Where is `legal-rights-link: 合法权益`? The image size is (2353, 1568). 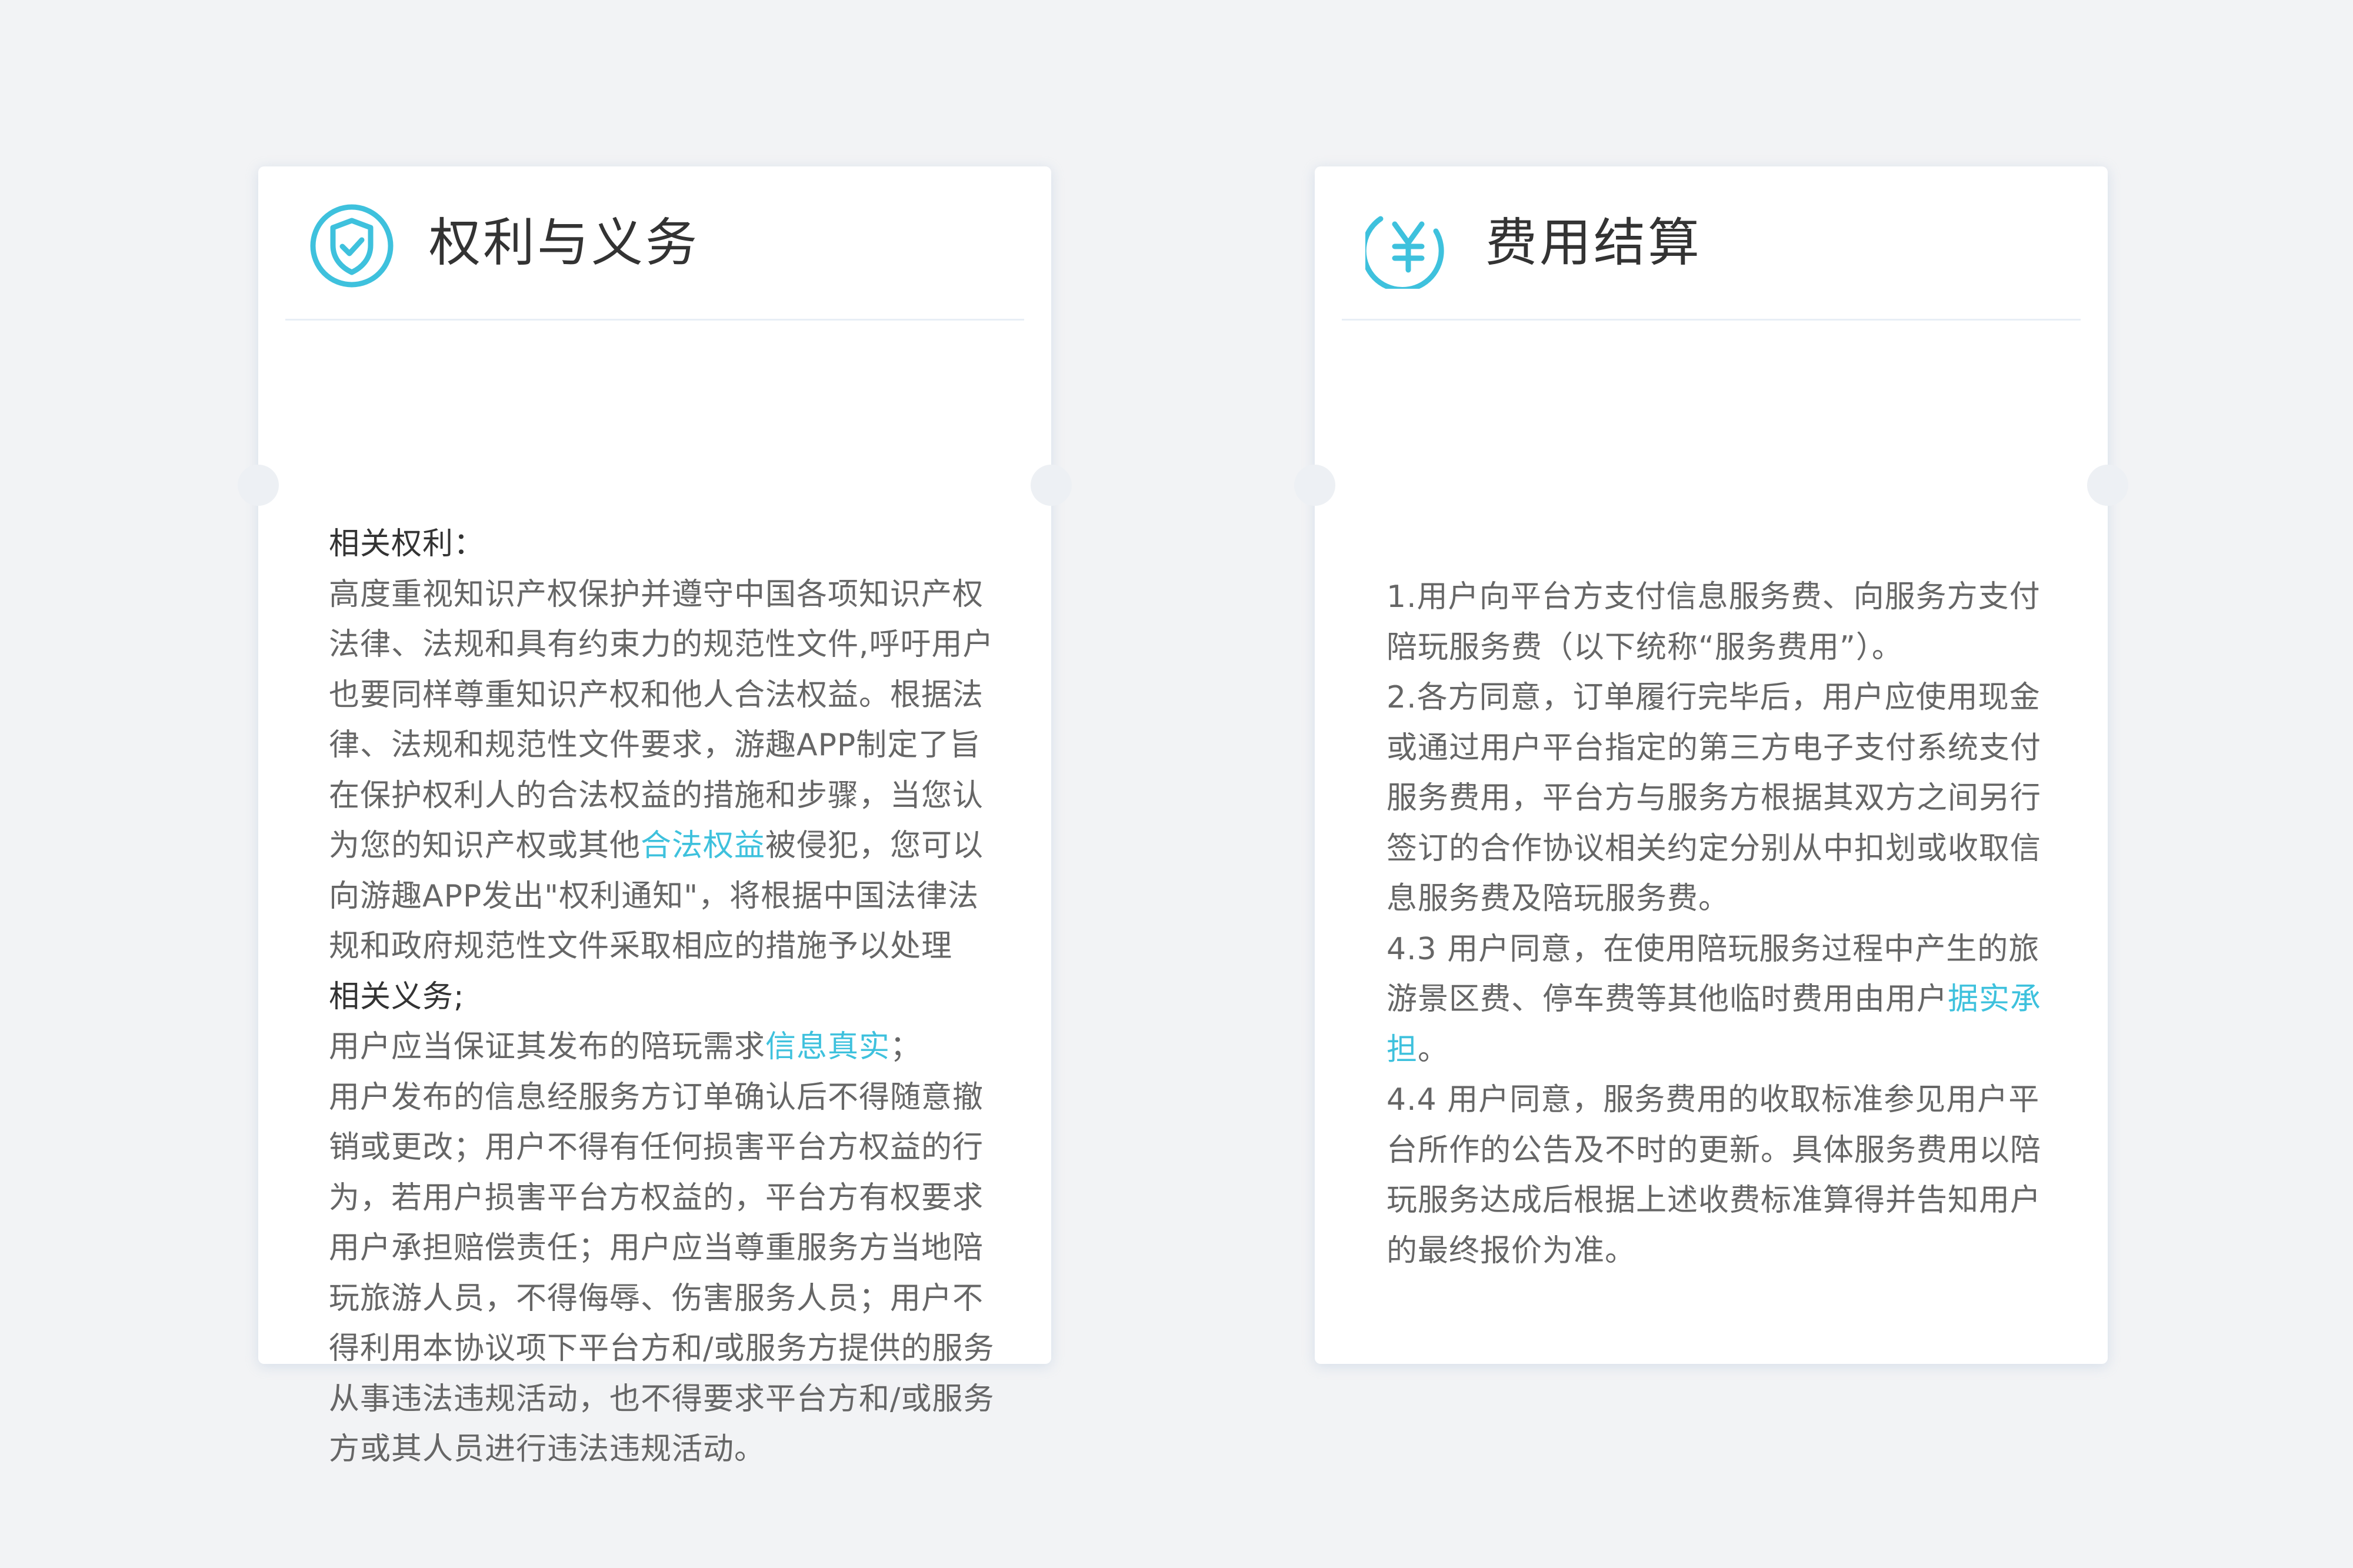 legal-rights-link: 合法权益 is located at coordinates (703, 845).